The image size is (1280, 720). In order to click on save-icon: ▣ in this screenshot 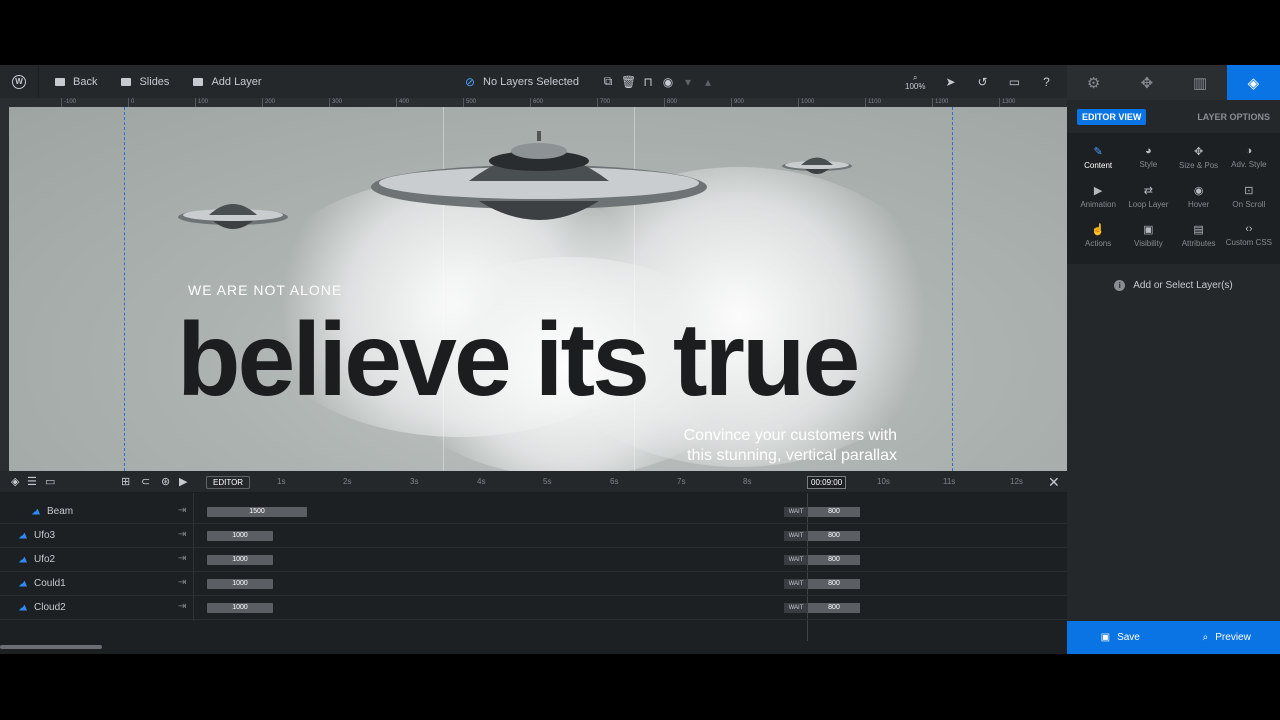, I will do `click(1105, 637)`.